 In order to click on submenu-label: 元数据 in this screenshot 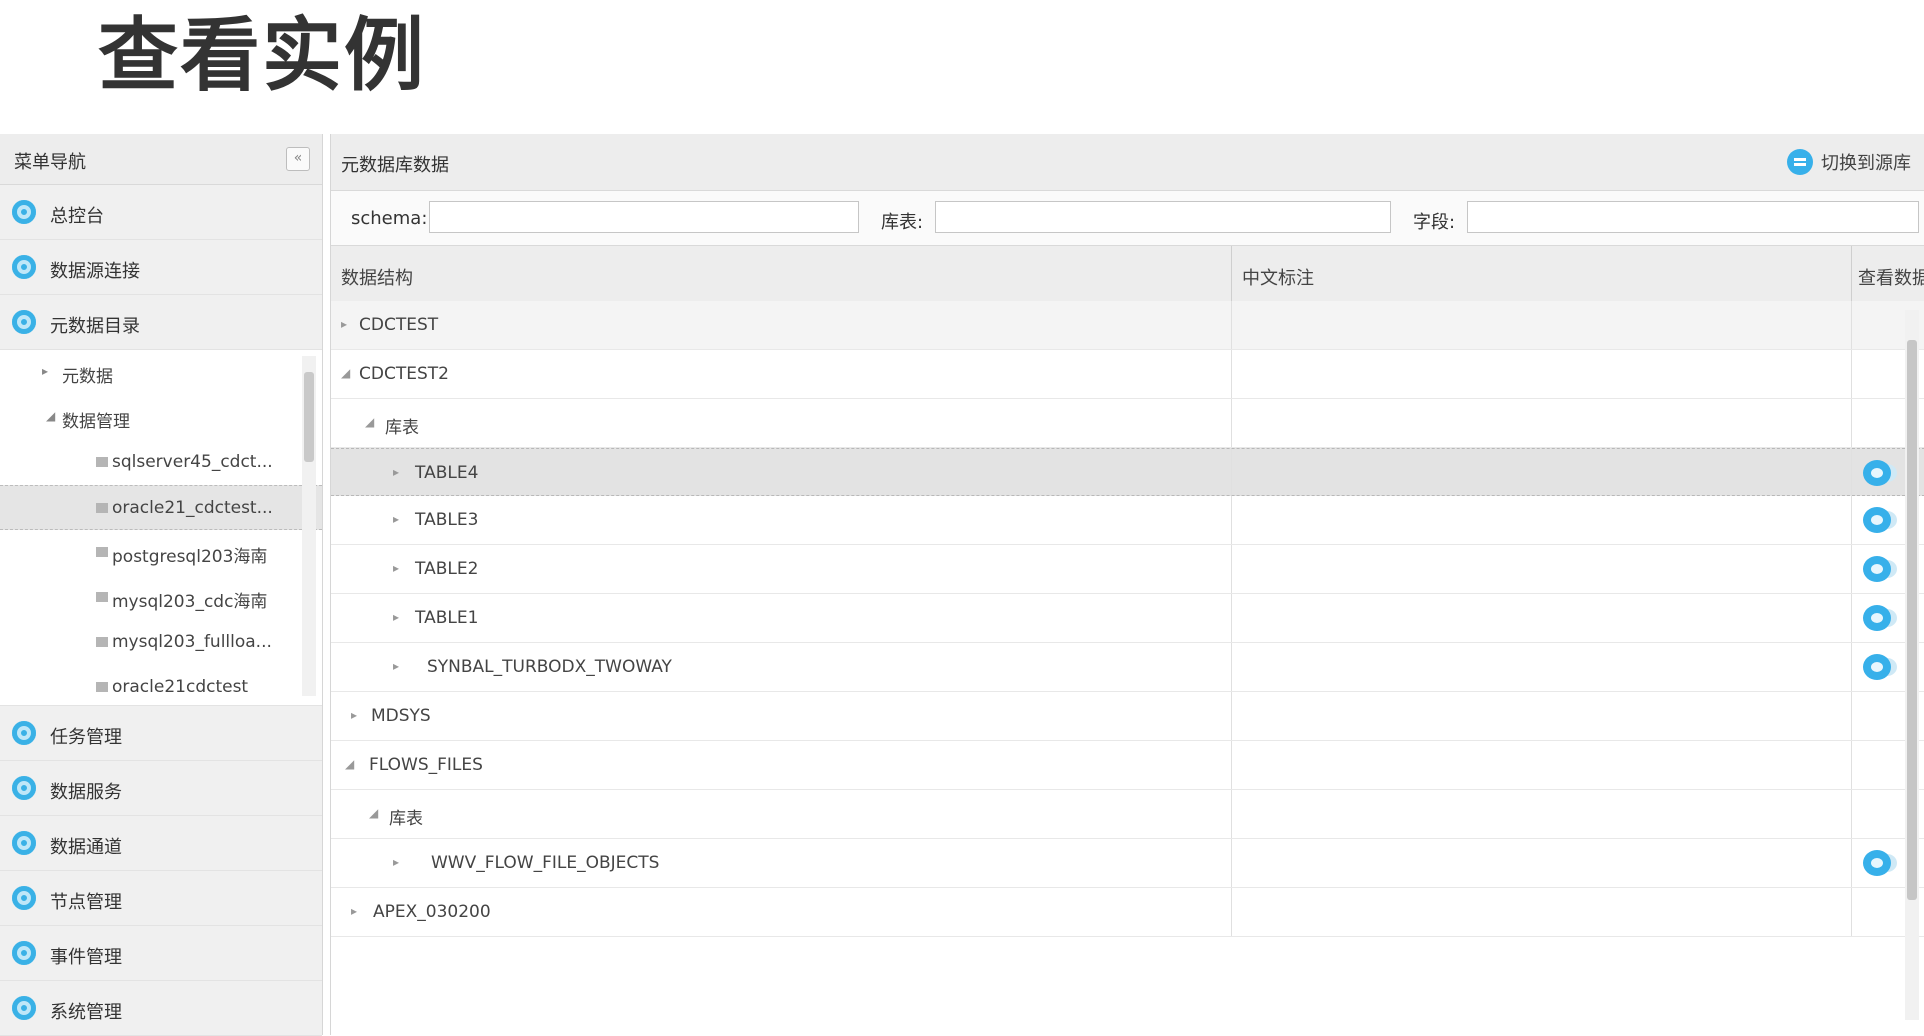, I will do `click(87, 377)`.